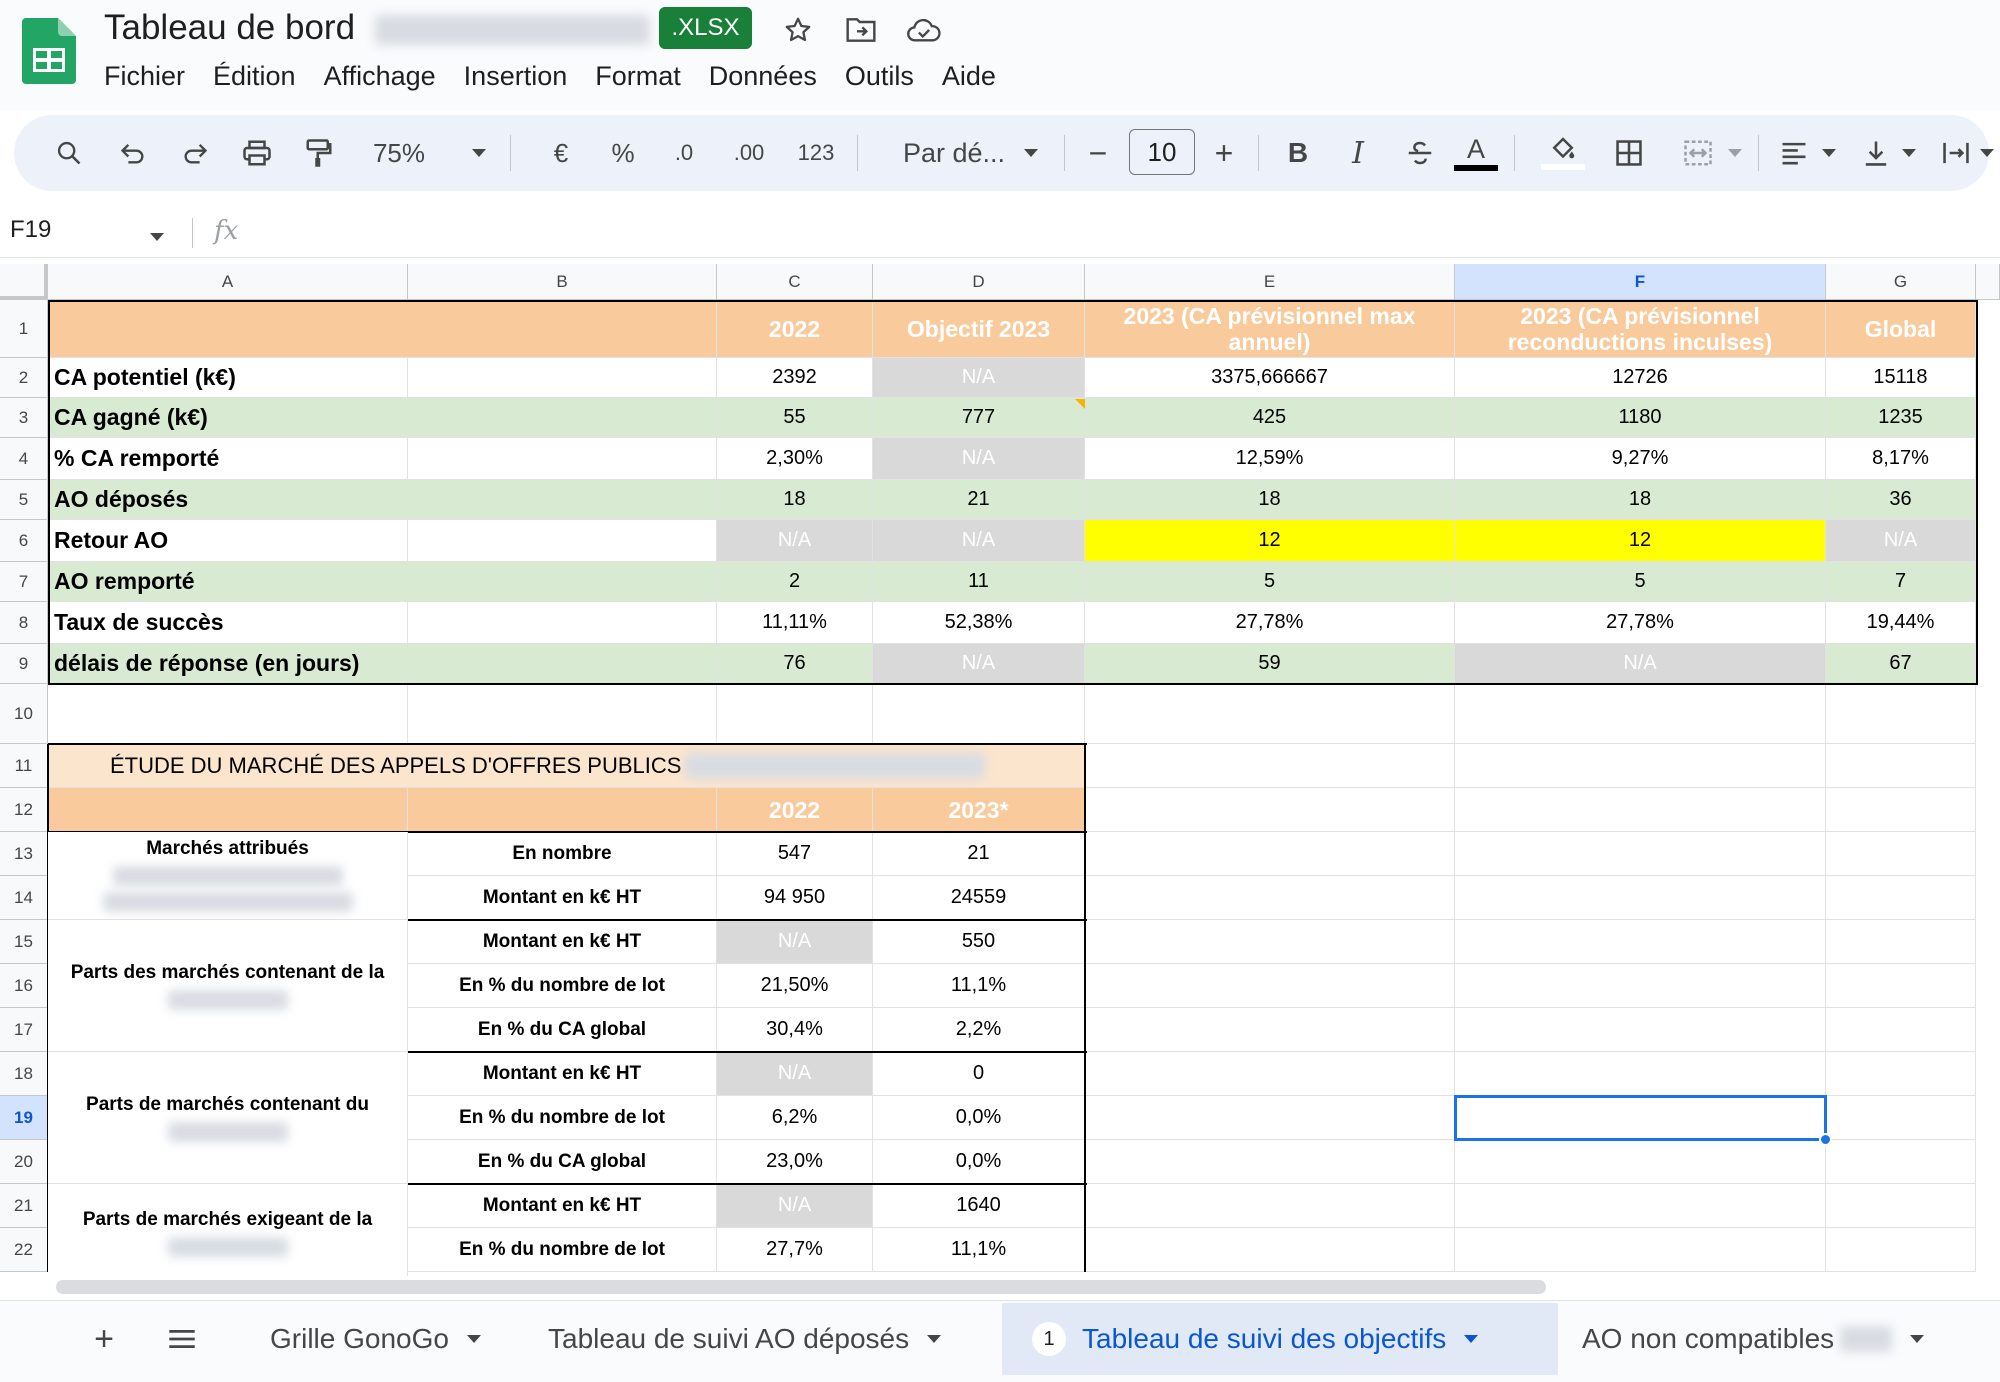  I want to click on table1-value-cell: 9,27%, so click(1640, 459).